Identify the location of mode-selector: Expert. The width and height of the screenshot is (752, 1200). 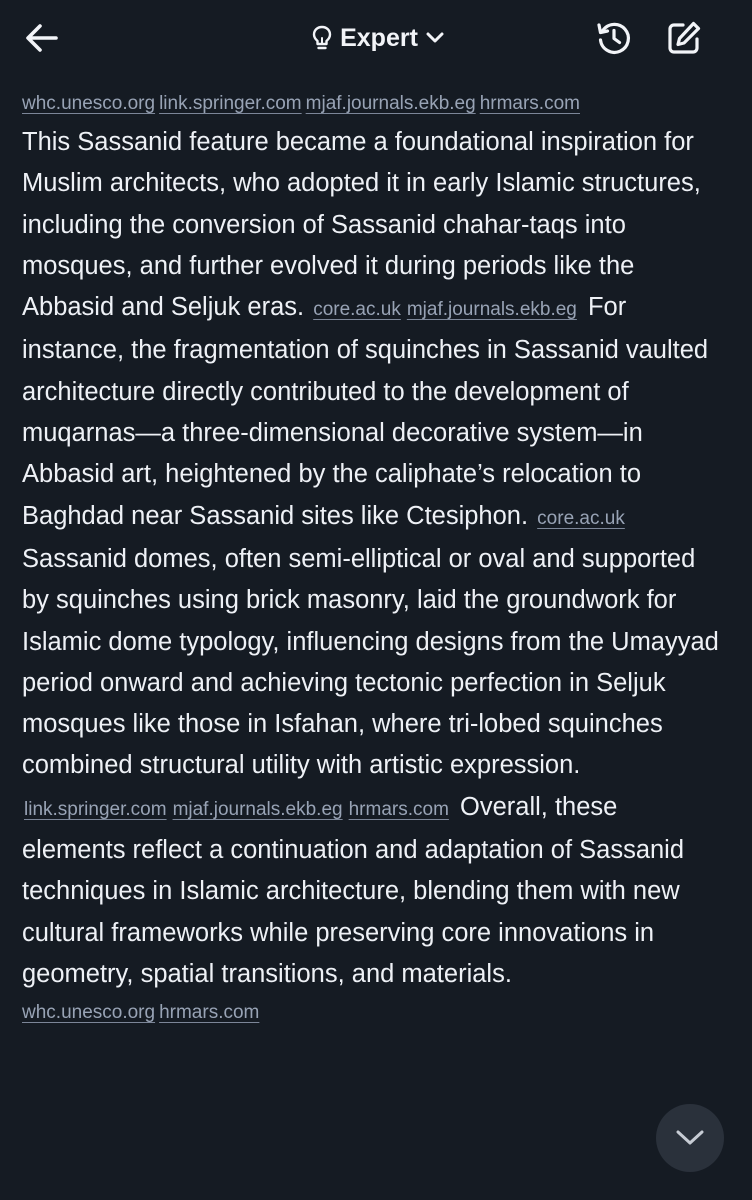
(378, 38).